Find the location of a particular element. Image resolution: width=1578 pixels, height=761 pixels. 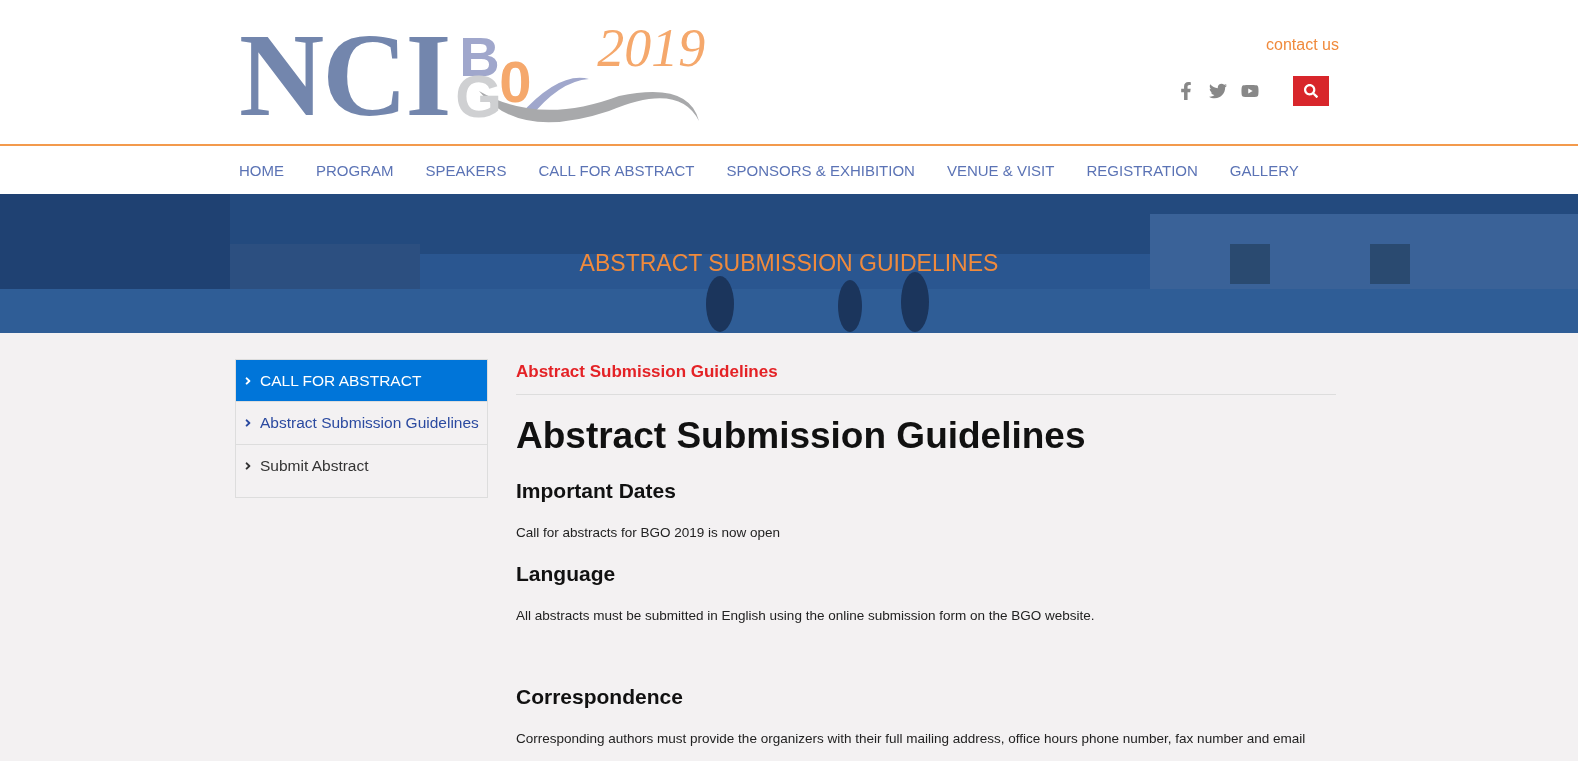

banner-title: ABSTRACT SUBMISSION GUIDELINES is located at coordinates (789, 263).